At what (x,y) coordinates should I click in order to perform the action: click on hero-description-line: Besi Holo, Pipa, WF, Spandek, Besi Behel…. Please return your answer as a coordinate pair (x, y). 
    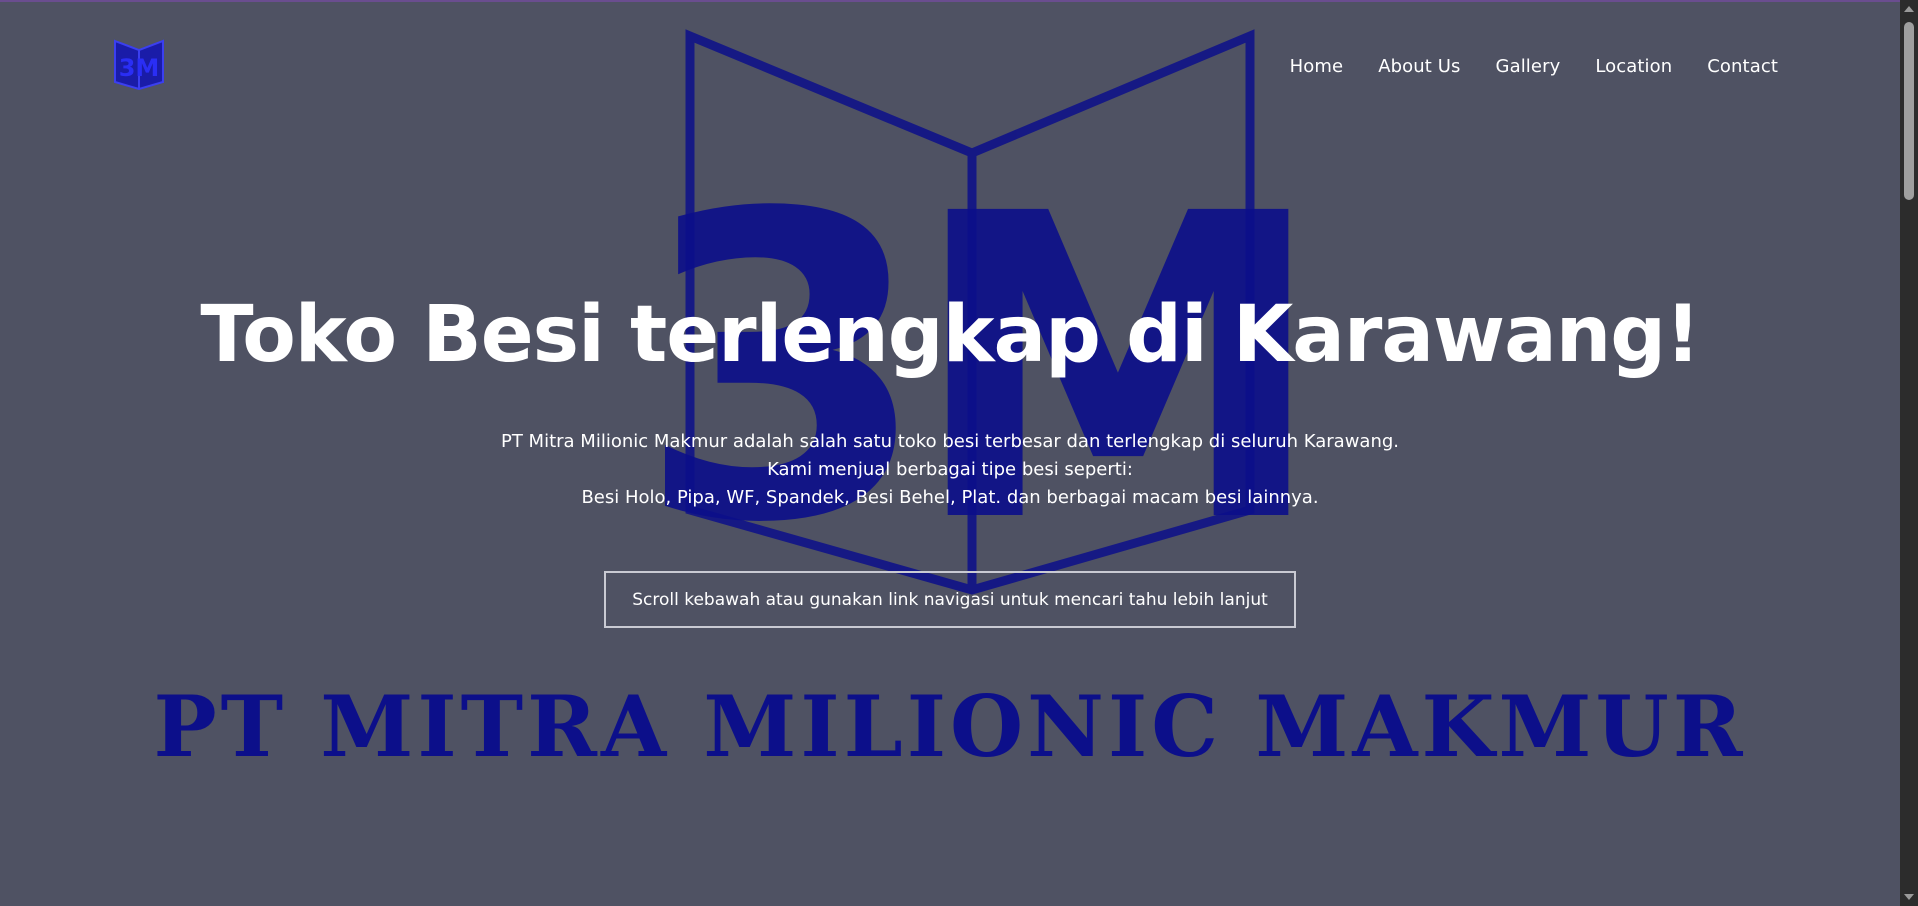
    Looking at the image, I should click on (950, 497).